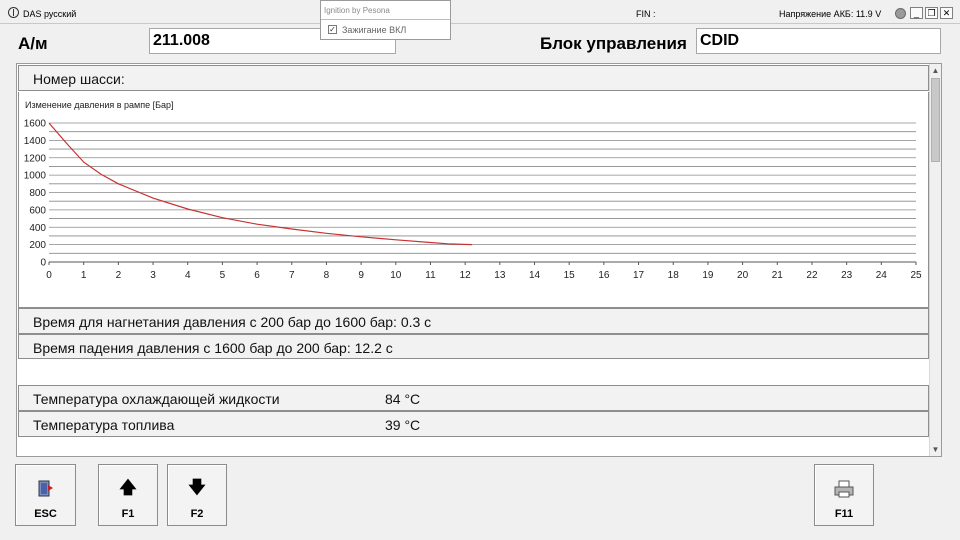 The image size is (960, 540). I want to click on x-tick-label: 10, so click(396, 275).